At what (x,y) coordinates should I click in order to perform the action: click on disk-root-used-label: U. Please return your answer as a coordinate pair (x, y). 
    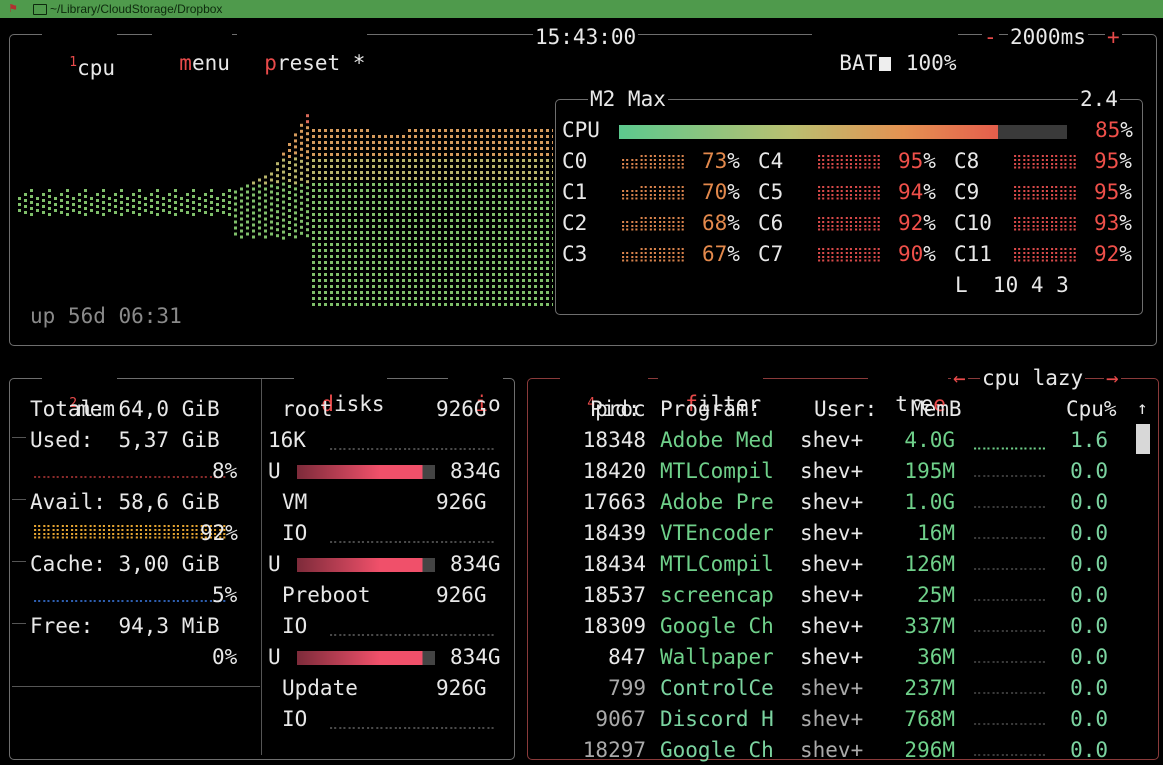
    Looking at the image, I should click on (274, 471).